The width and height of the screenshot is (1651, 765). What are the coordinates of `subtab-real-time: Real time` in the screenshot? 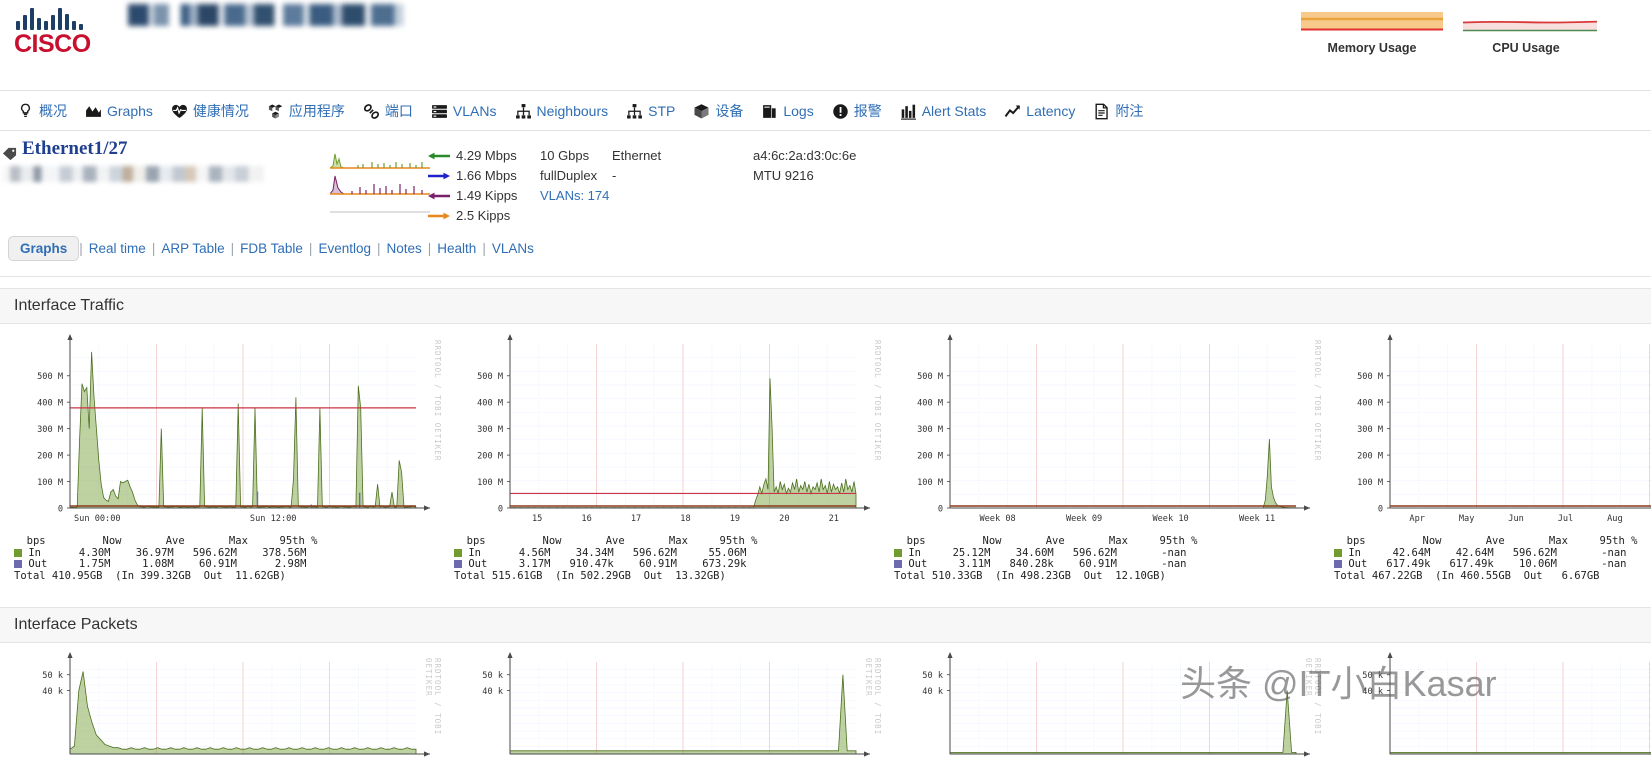 It's located at (117, 248).